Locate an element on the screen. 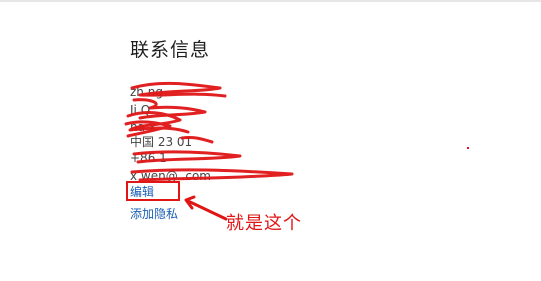 This screenshot has height=281, width=541. annotation-label: 就是这个 is located at coordinates (264, 223).